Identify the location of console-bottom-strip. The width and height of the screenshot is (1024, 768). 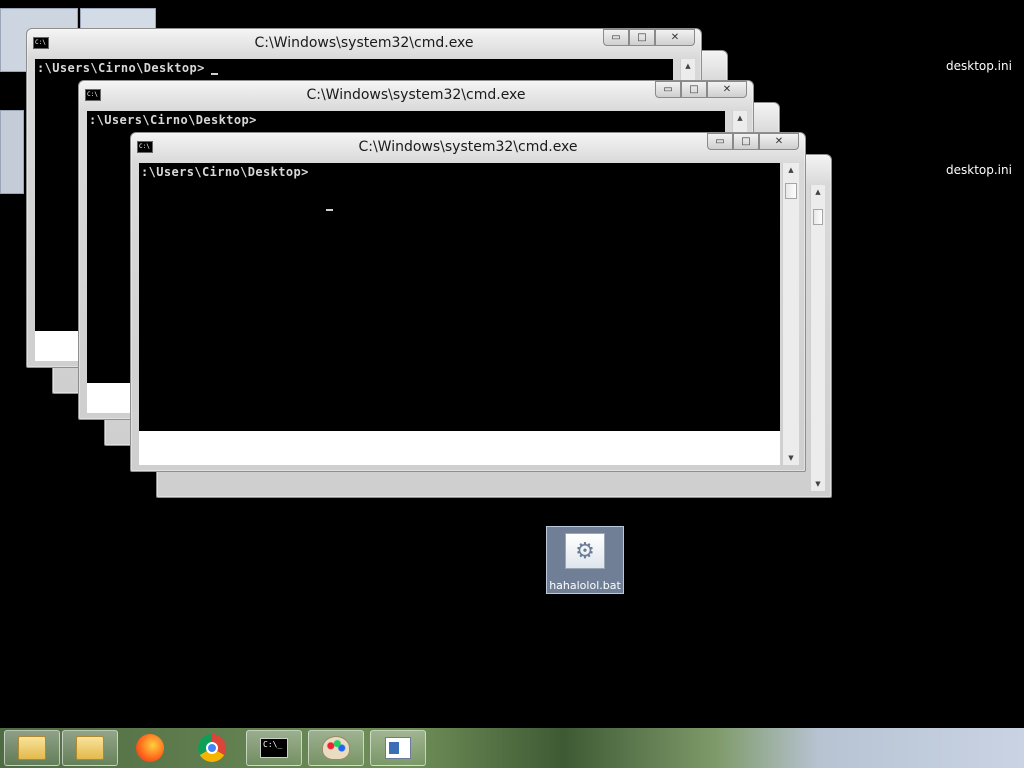
(459, 448).